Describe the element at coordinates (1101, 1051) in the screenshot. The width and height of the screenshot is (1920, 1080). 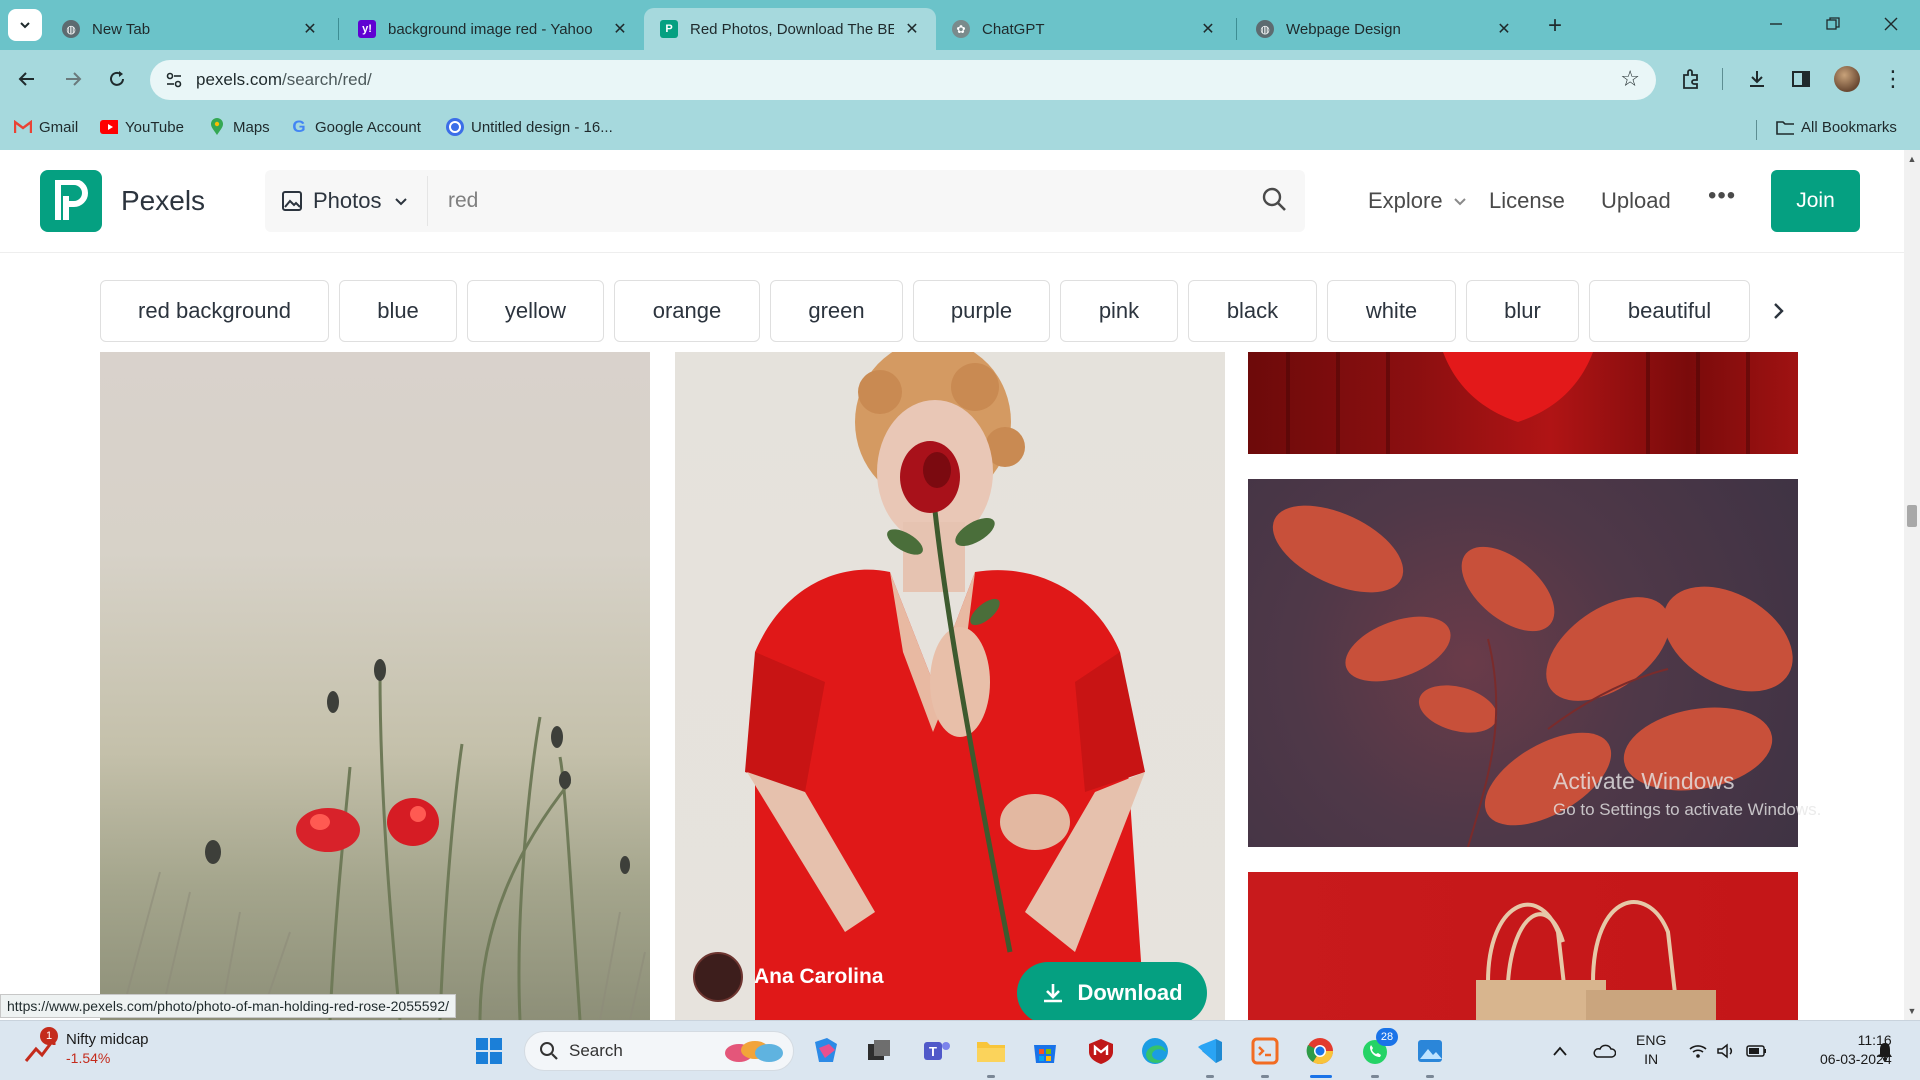
I see `mcafee-icon` at that location.